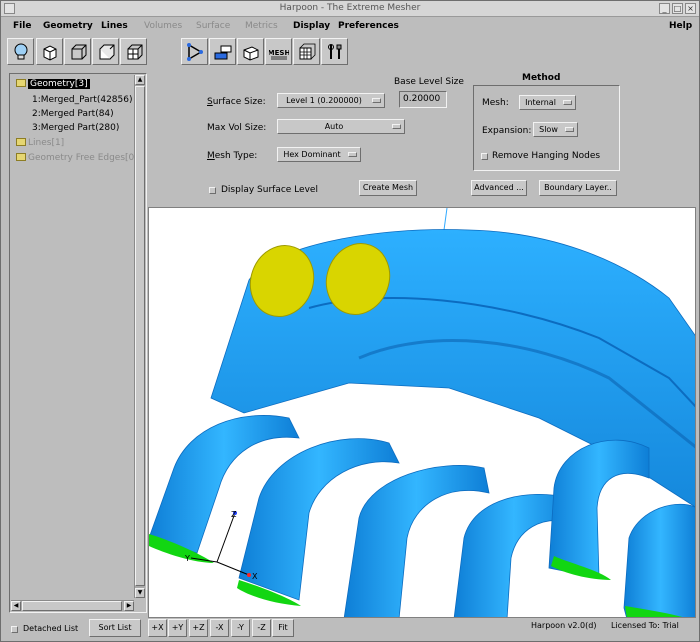  I want to click on menu-volumes: Volumes, so click(163, 26).